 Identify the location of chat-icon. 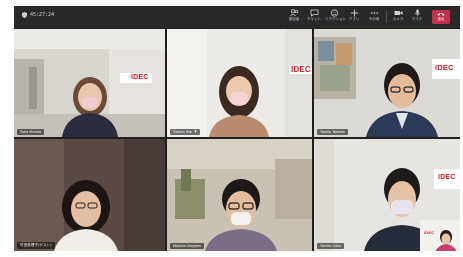
(314, 13).